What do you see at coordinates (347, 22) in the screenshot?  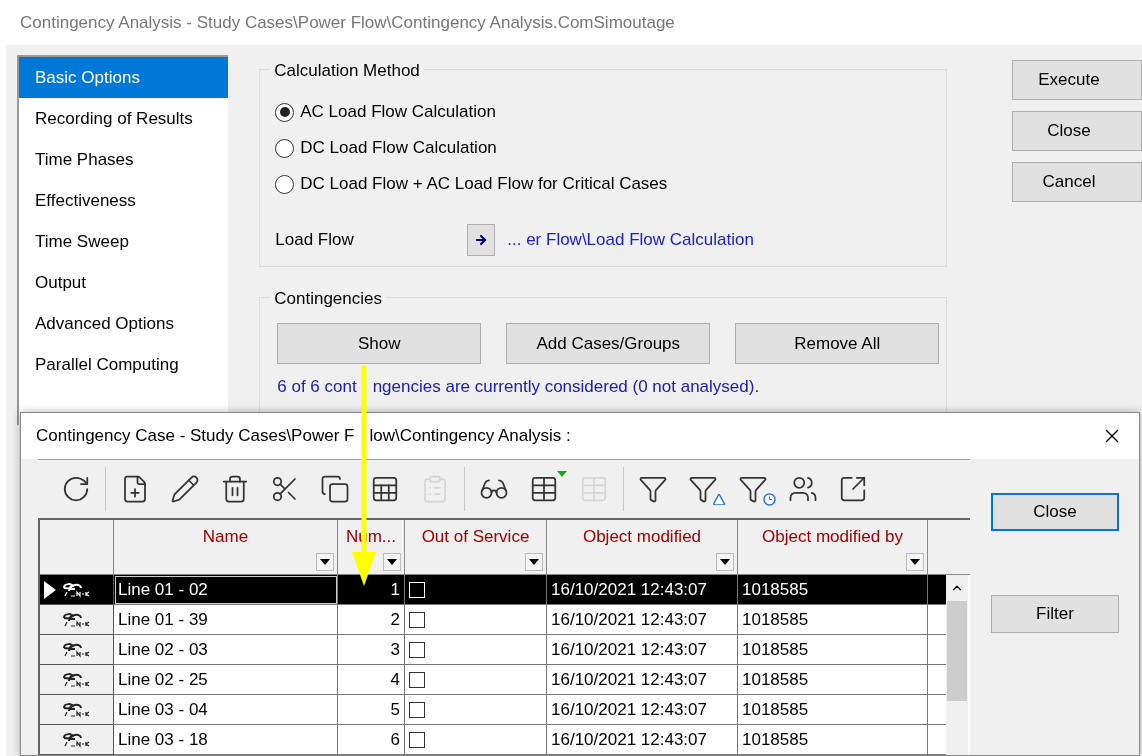 I see `window-title: Contingency Analysis - Study Cases\Power Flow\Contingency Analysis.ComSimoutage` at bounding box center [347, 22].